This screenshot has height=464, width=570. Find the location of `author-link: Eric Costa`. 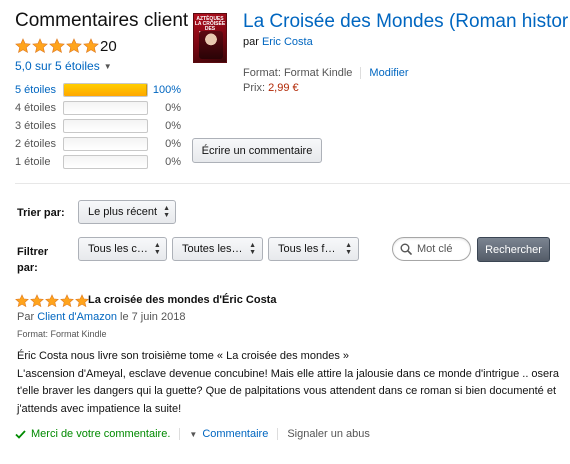

author-link: Eric Costa is located at coordinates (287, 42).